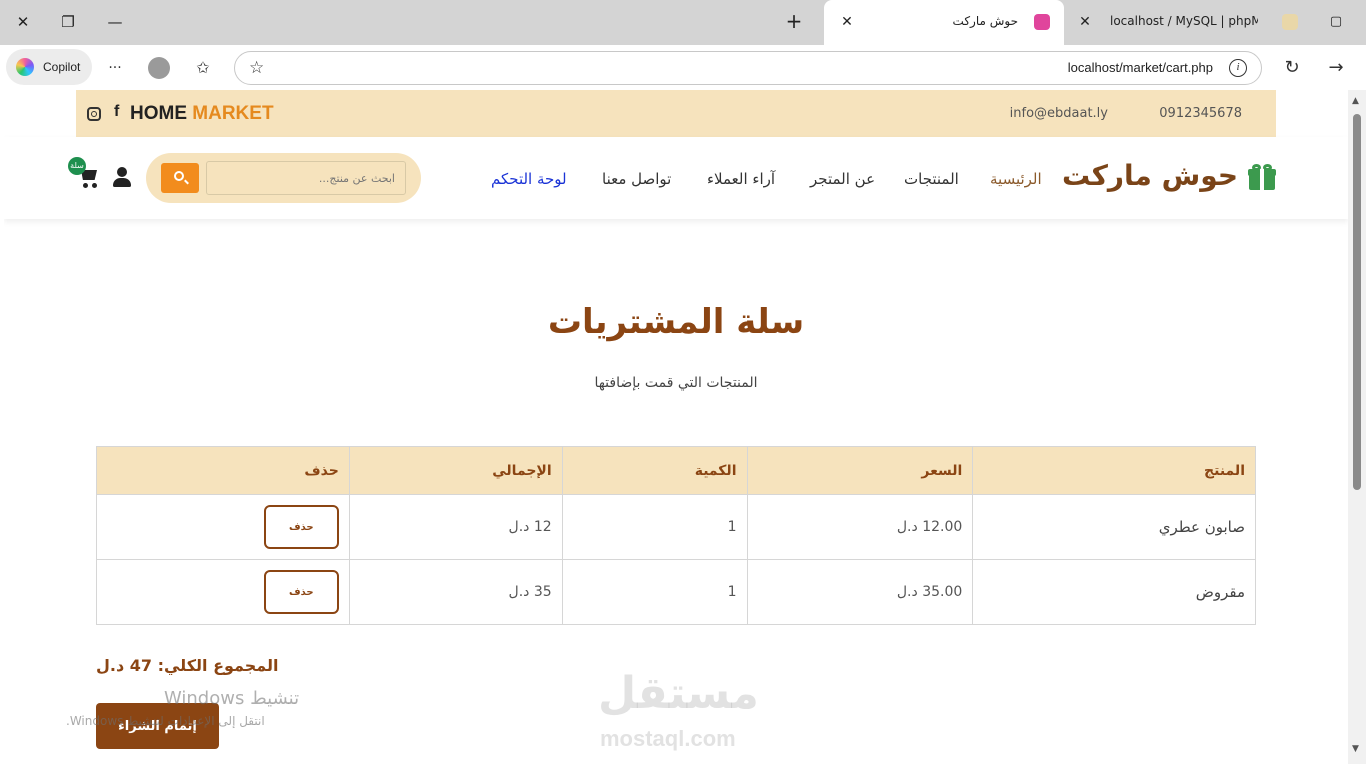 This screenshot has height=768, width=1366. I want to click on table-row: مقروض 35.00 د.ل 1 35 د.ل حذف, so click(676, 592).